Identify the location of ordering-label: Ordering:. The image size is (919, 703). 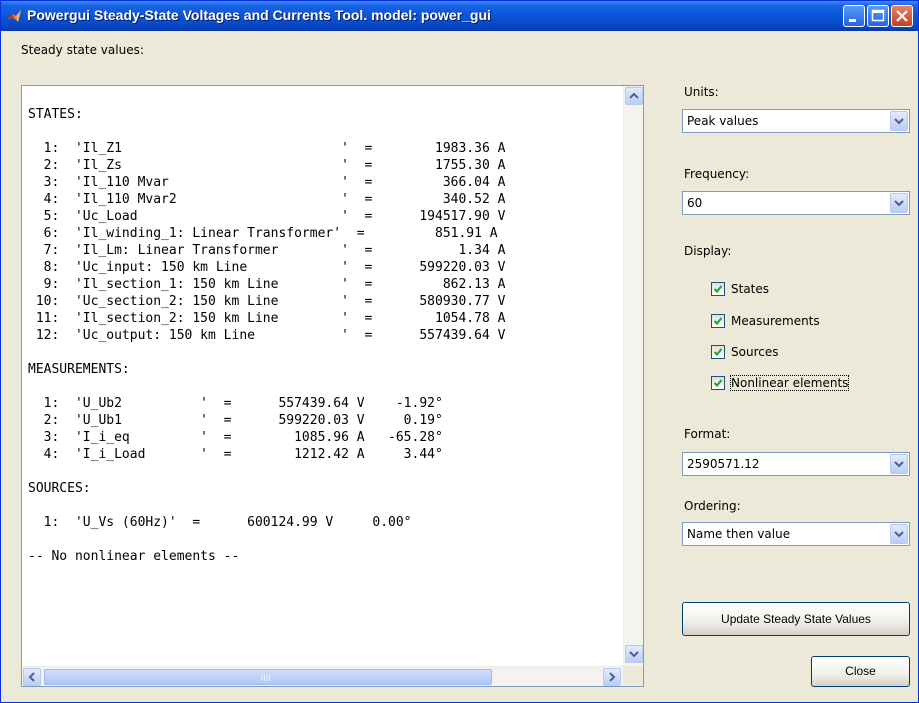
(712, 506).